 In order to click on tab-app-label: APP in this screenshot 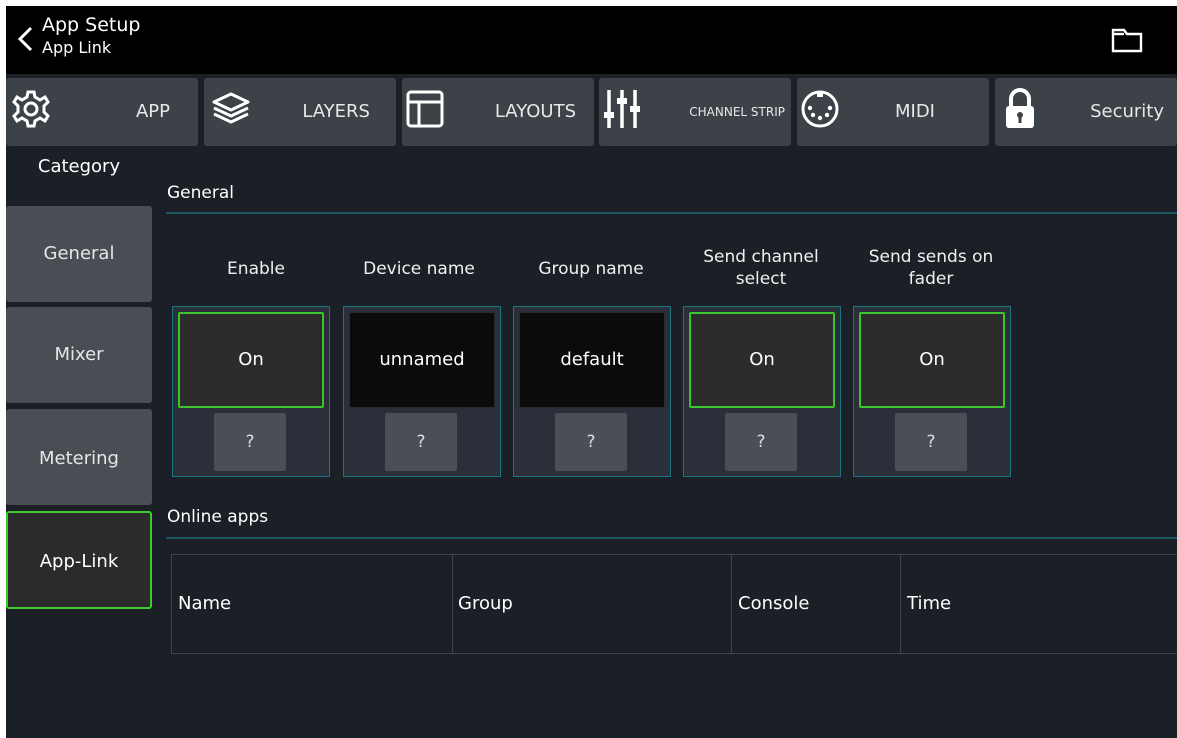, I will do `click(152, 111)`.